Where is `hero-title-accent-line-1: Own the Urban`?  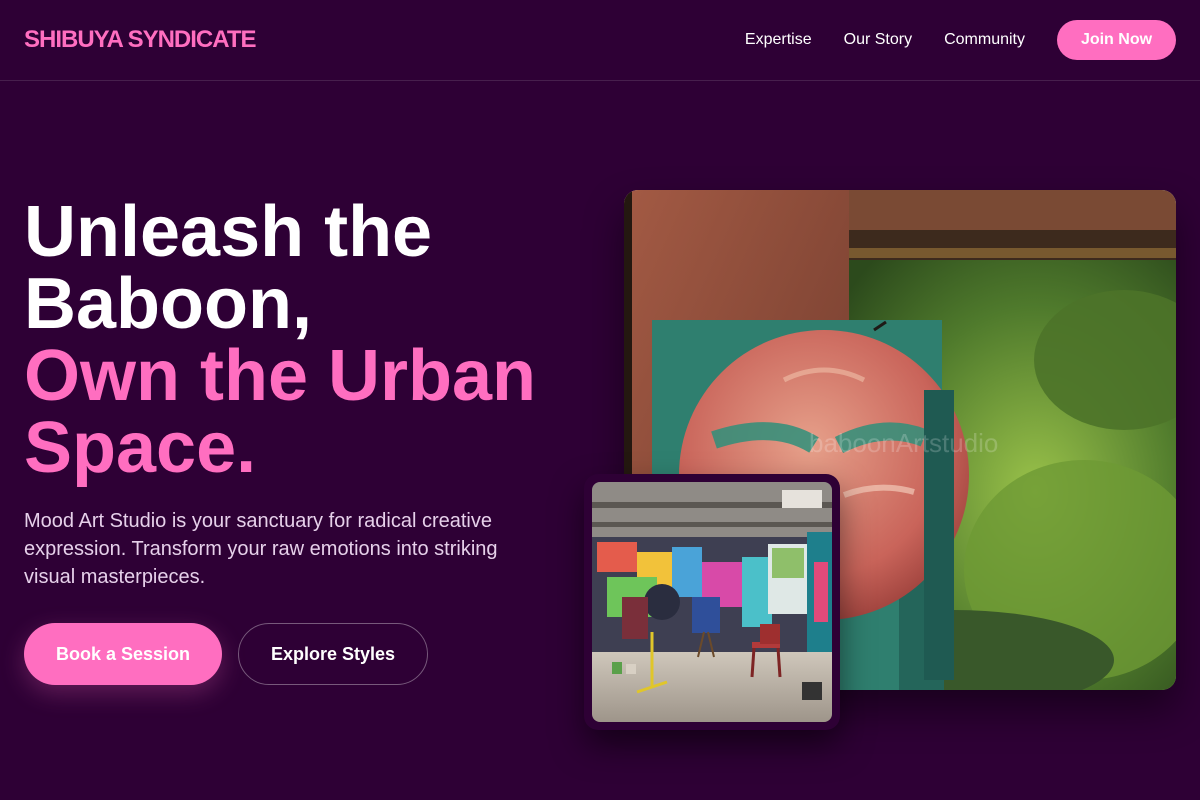 hero-title-accent-line-1: Own the Urban is located at coordinates (280, 376).